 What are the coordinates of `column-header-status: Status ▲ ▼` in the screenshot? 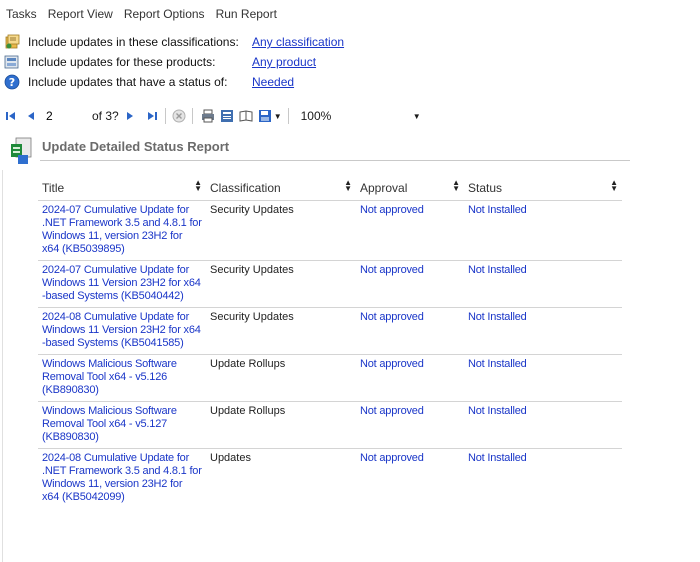 It's located at (543, 188).